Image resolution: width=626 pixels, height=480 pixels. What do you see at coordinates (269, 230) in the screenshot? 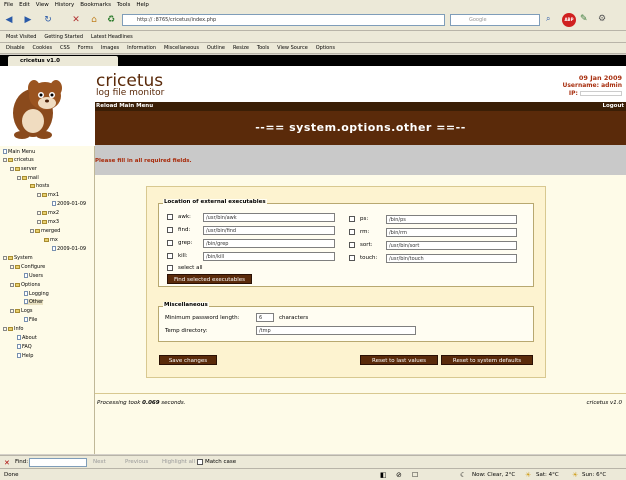
I see `find-input: /usr/bin/find` at bounding box center [269, 230].